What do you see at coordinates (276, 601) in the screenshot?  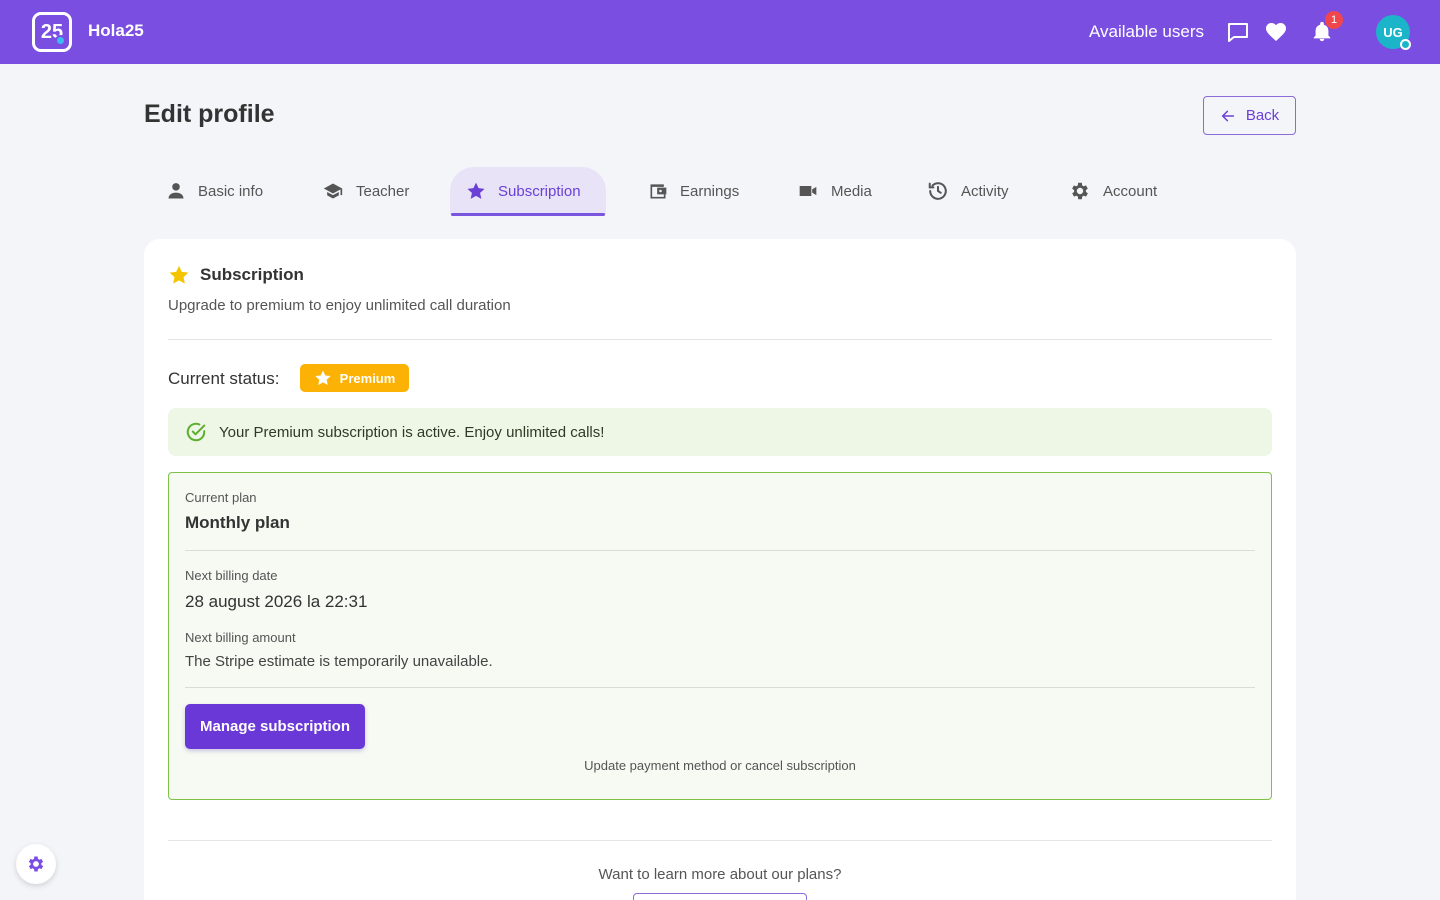 I see `next-billing-date-value: 28 august 2026 la 22:31` at bounding box center [276, 601].